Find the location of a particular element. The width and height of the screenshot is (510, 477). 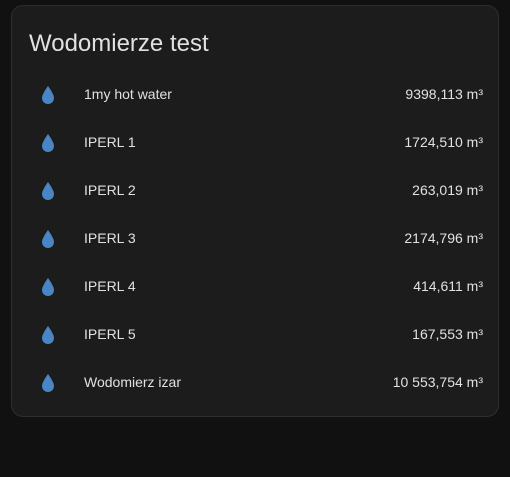

entity-name: IPERL 5 is located at coordinates (110, 334).